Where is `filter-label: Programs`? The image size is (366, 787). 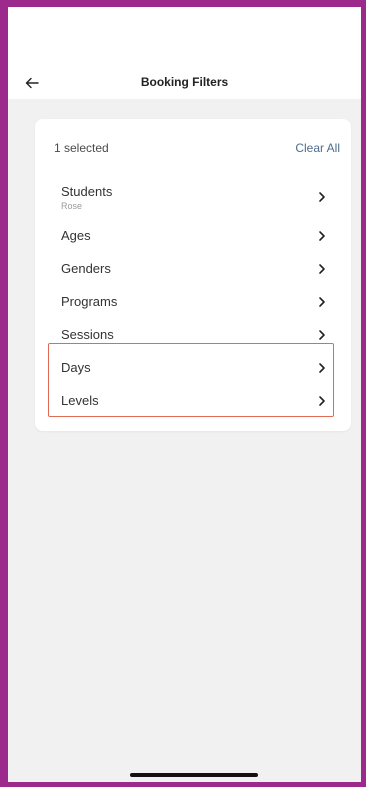
filter-label: Programs is located at coordinates (89, 301).